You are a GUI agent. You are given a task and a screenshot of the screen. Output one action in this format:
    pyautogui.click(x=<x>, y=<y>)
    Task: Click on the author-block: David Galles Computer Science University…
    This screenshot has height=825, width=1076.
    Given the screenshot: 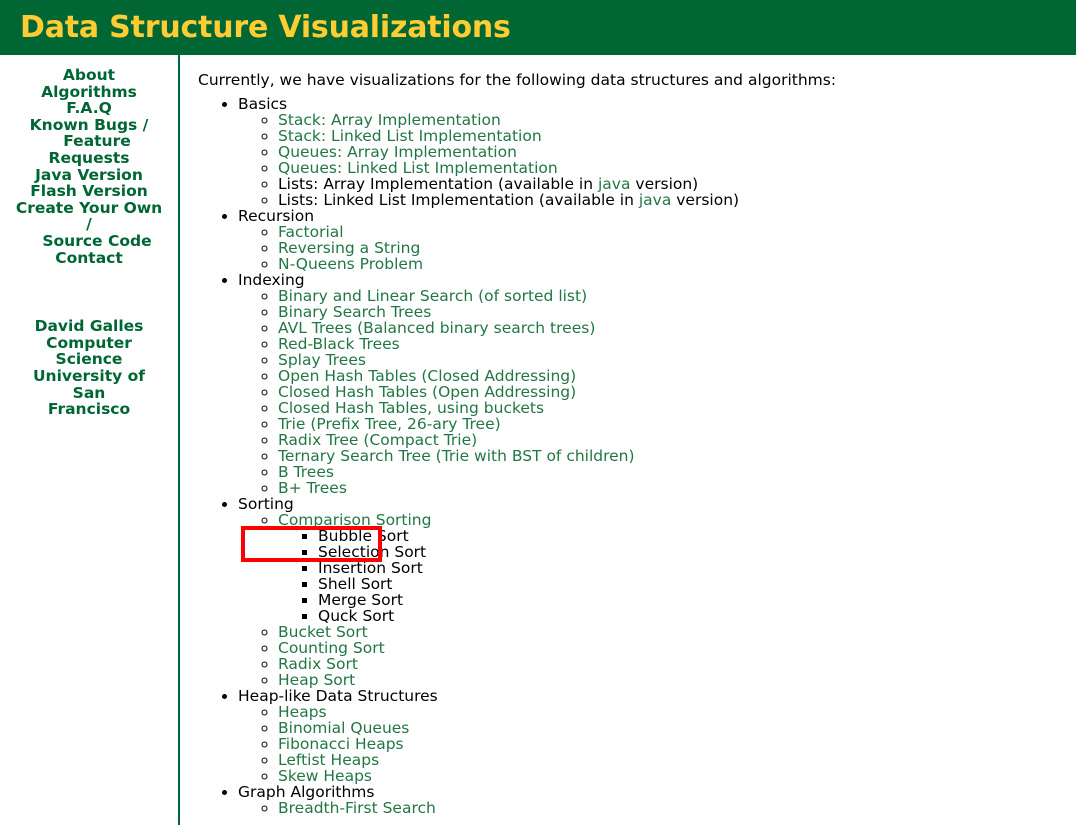 What is the action you would take?
    pyautogui.click(x=89, y=368)
    